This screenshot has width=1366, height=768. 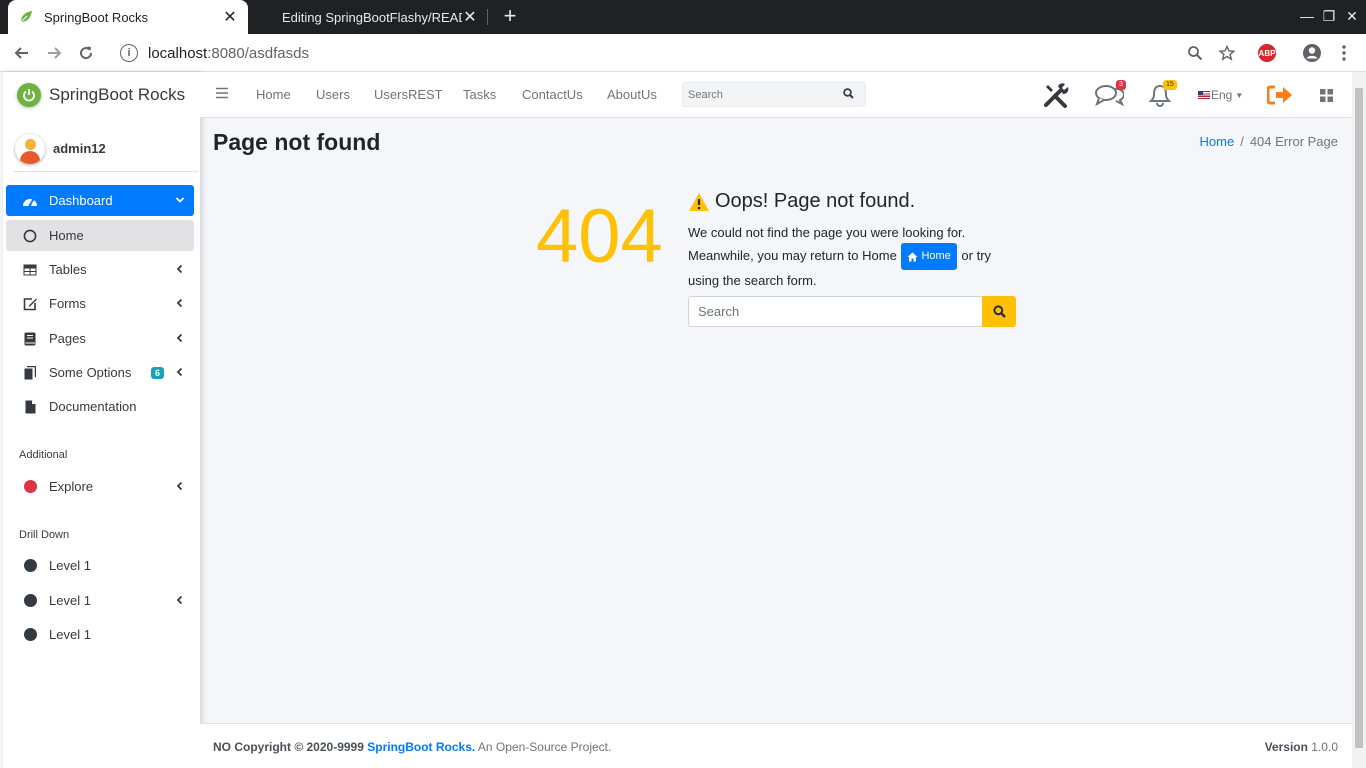 I want to click on sidebar-item-documentation: Documentation, so click(x=100, y=406).